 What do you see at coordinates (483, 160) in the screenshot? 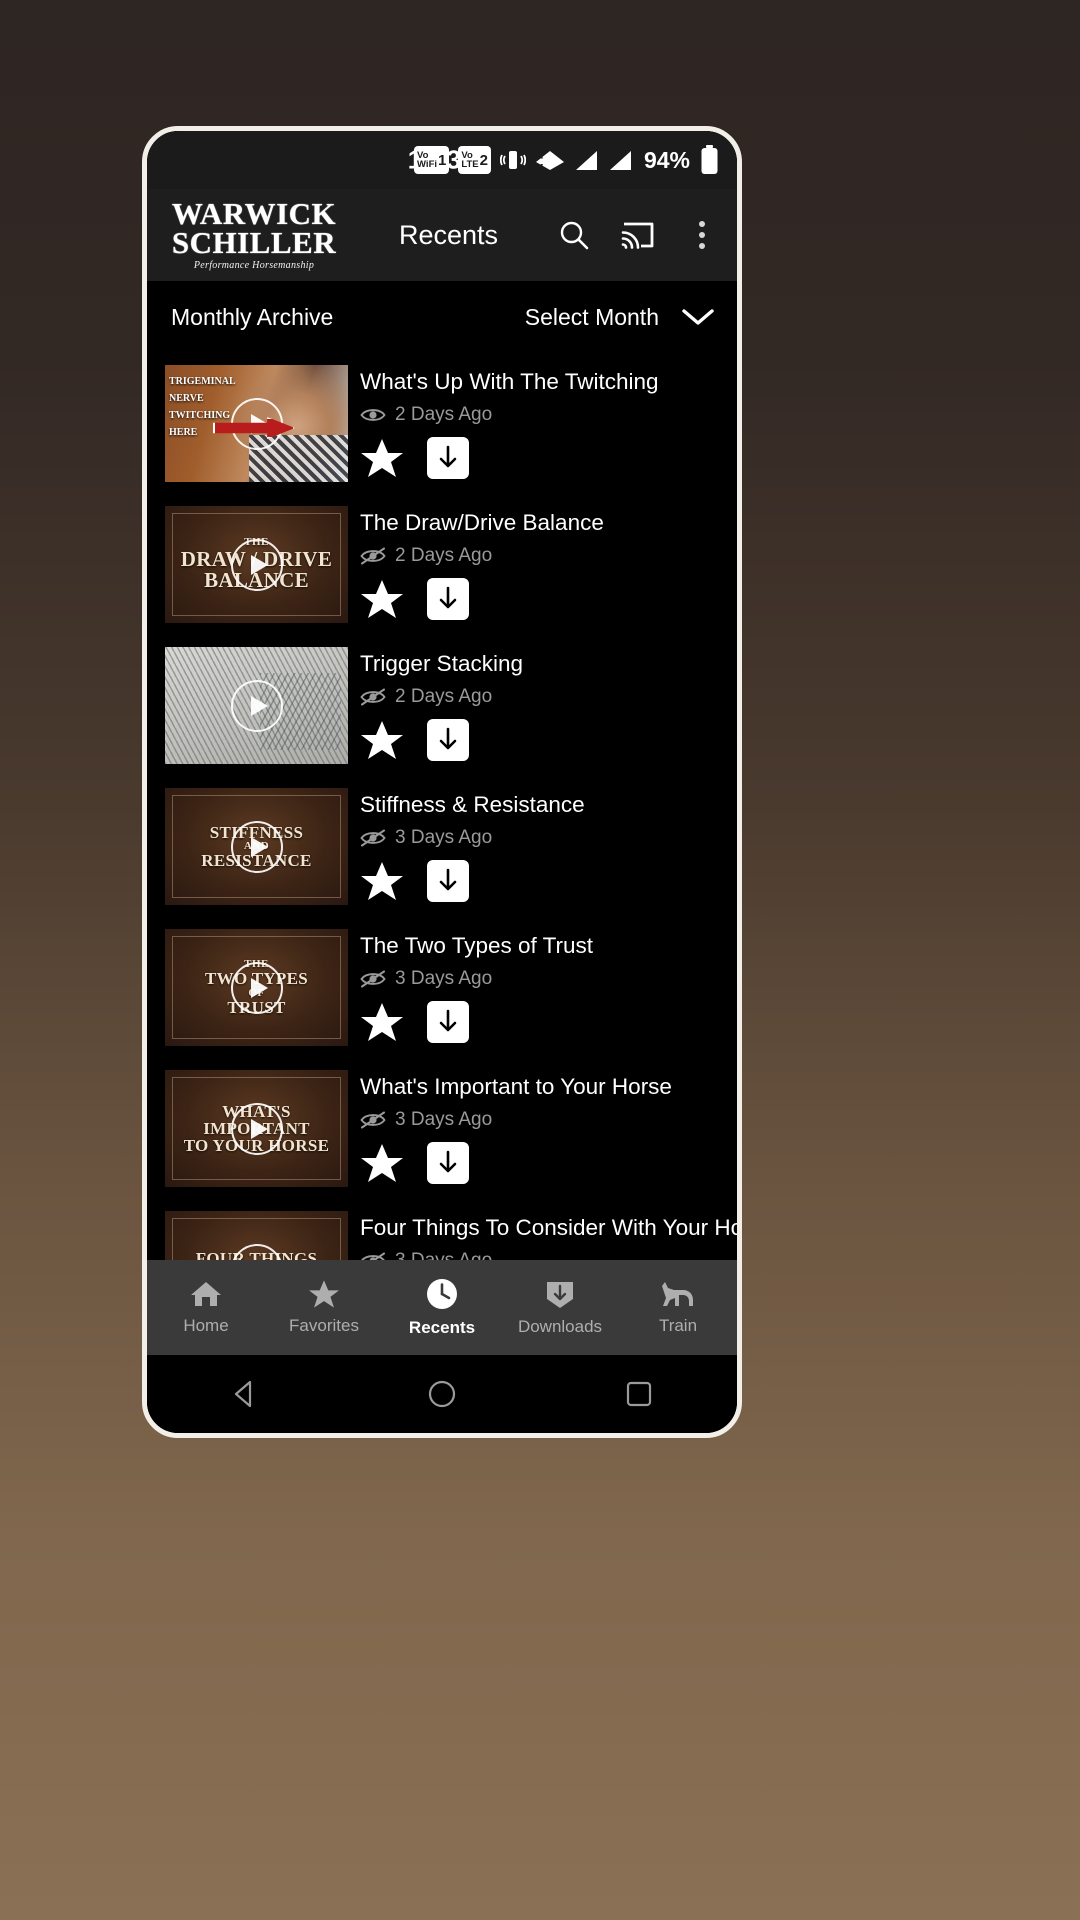
I see `volte-slot-text: 2` at bounding box center [483, 160].